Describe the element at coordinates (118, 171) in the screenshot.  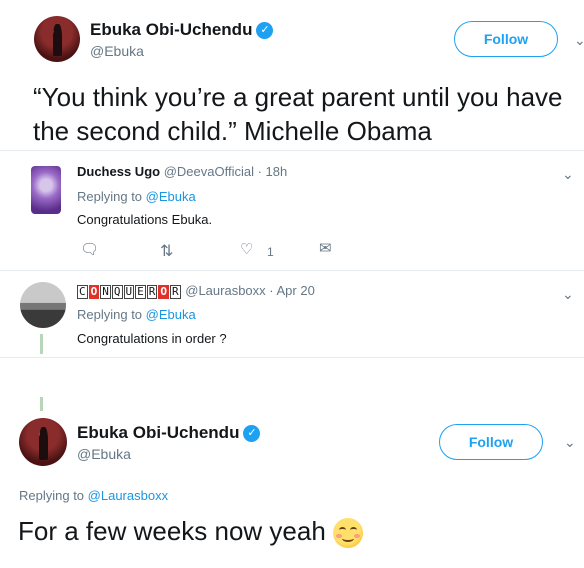
I see `reply-author-name: Duchess Ugo` at that location.